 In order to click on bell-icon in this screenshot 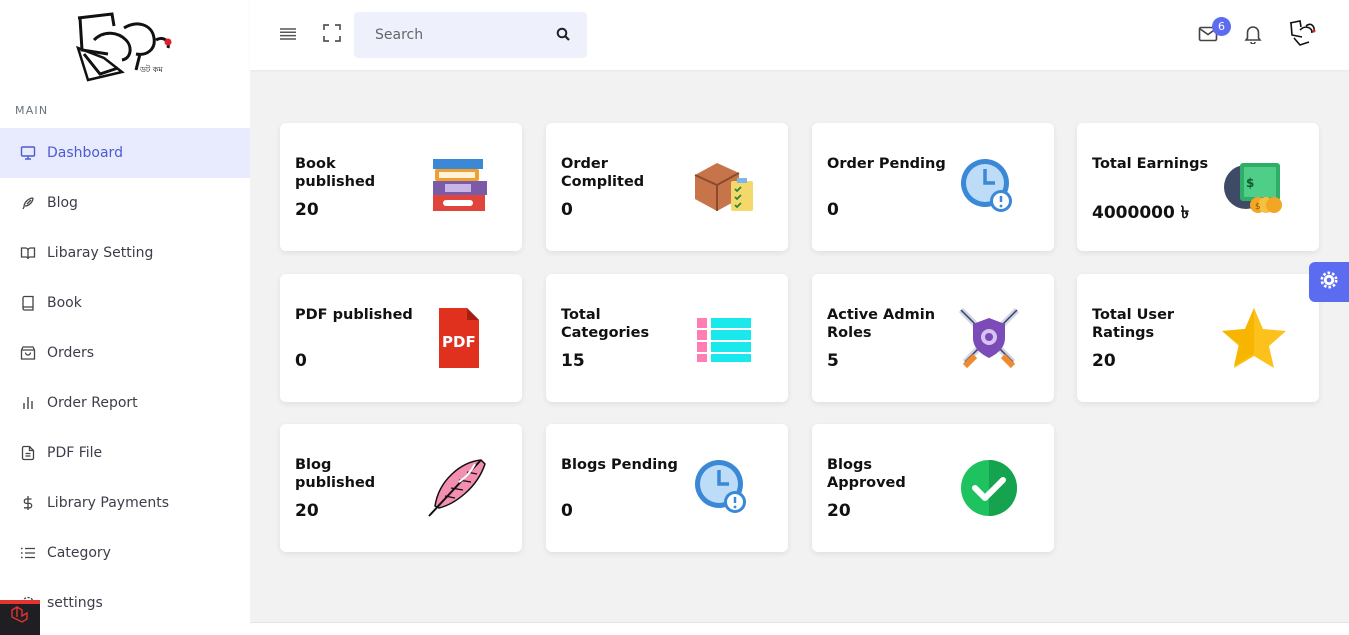, I will do `click(1253, 36)`.